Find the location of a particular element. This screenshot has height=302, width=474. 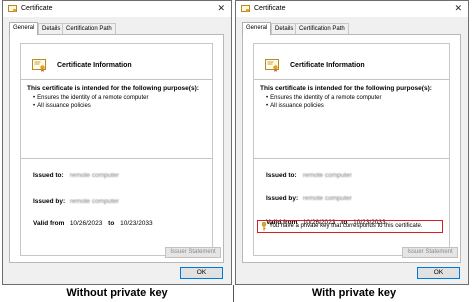

key-icon is located at coordinates (264, 226).